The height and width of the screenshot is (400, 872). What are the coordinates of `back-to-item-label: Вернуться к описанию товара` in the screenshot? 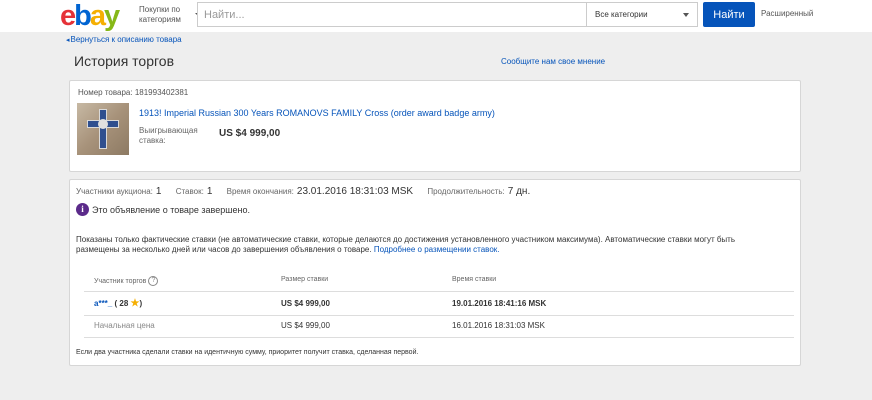 It's located at (126, 39).